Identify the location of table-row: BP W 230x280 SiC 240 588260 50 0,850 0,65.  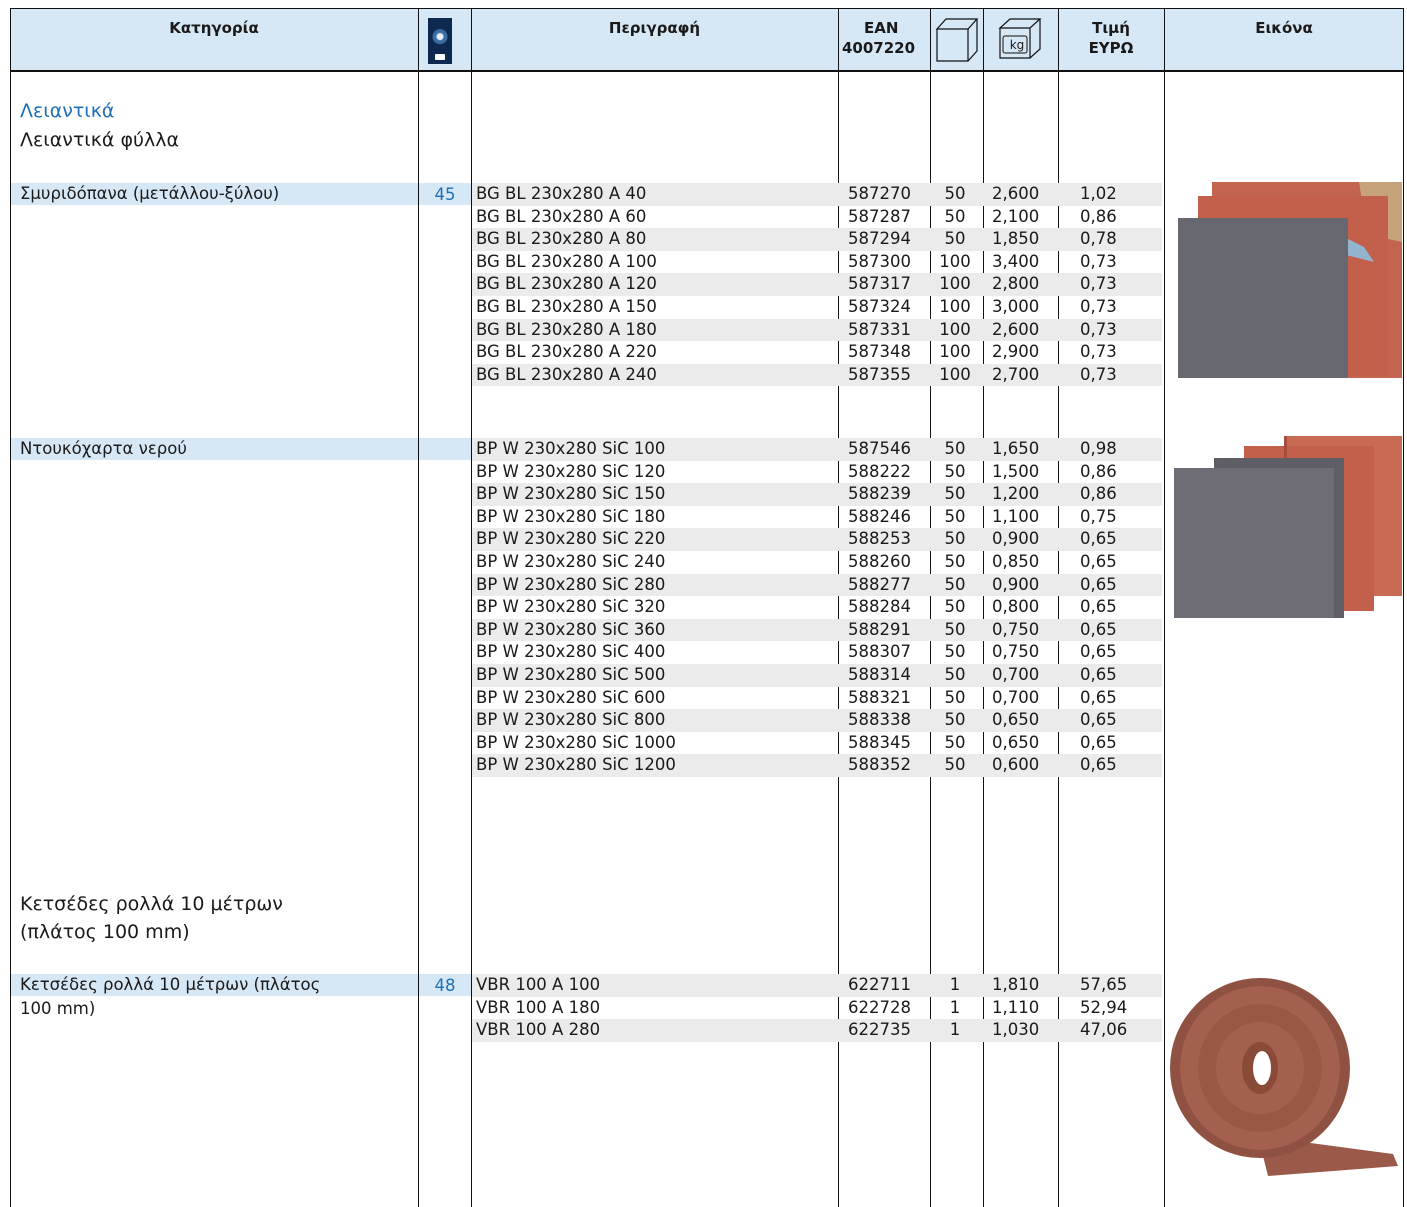
(817, 562).